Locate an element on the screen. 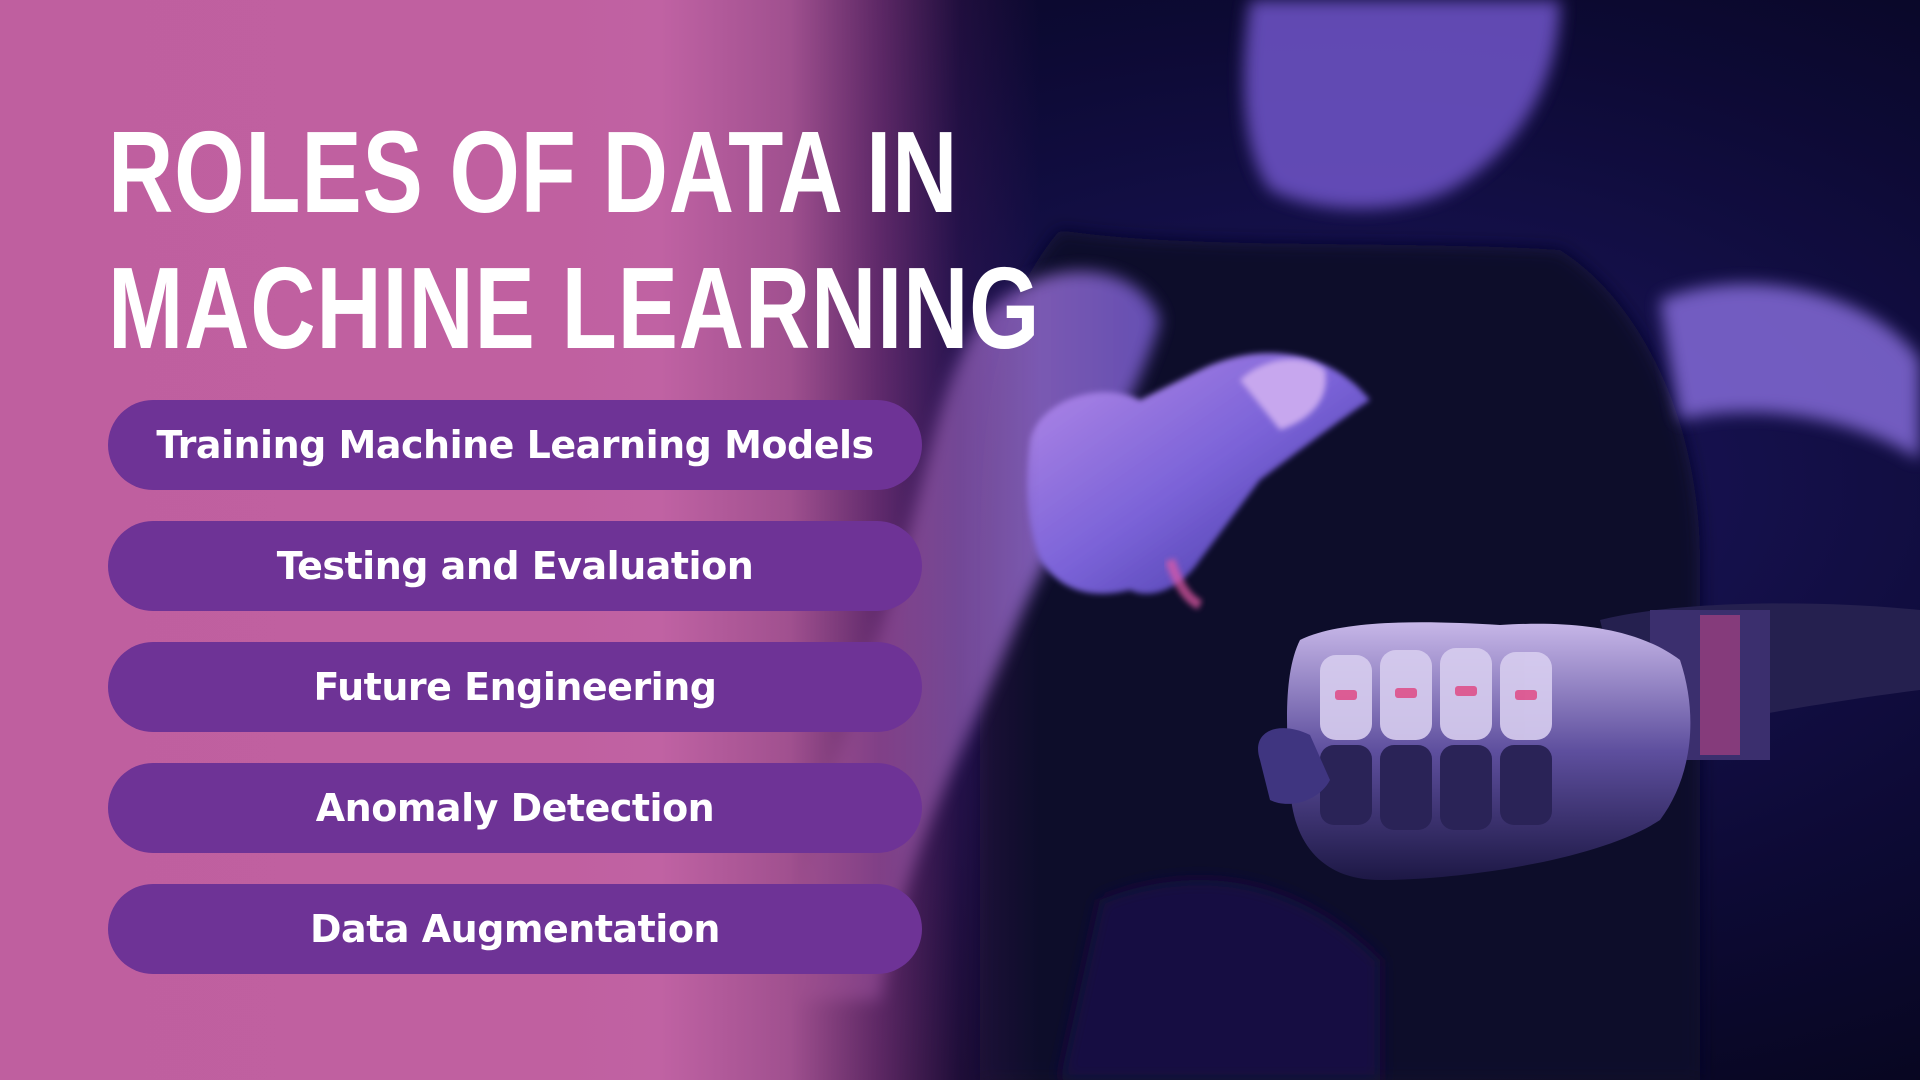 Image resolution: width=1920 pixels, height=1080 pixels. list-item-testing-evaluation: Testing and Evaluation is located at coordinates (515, 566).